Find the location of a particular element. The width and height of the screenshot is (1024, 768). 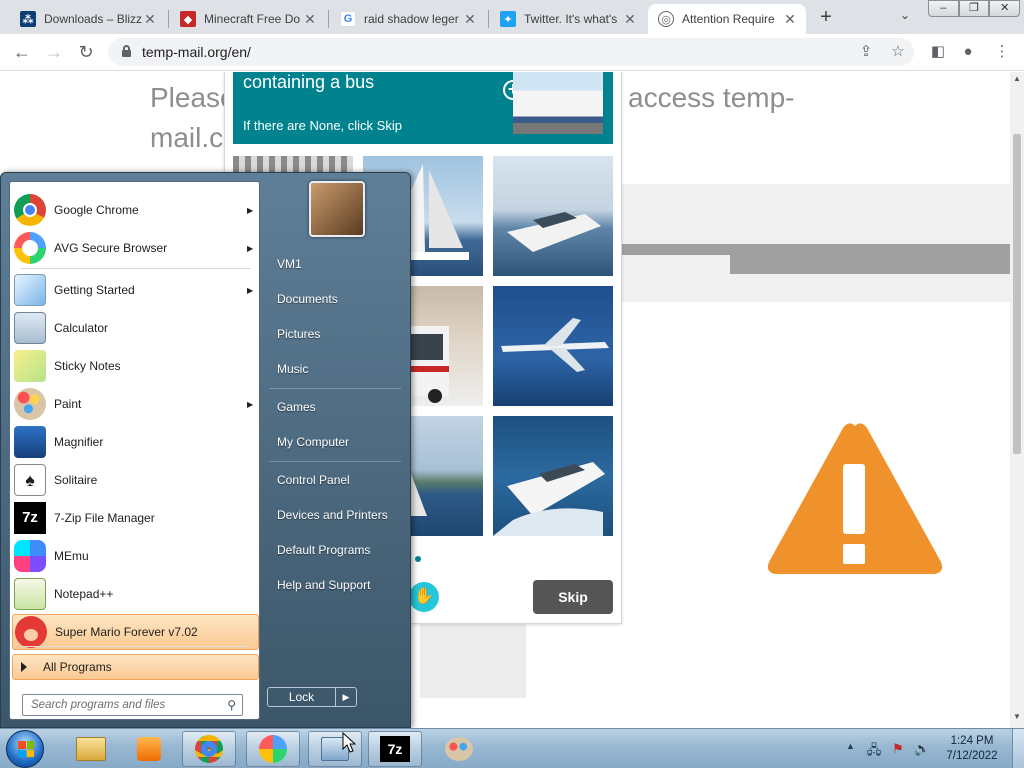

clock: 1:24 PM 7/12/2022 is located at coordinates (972, 749).